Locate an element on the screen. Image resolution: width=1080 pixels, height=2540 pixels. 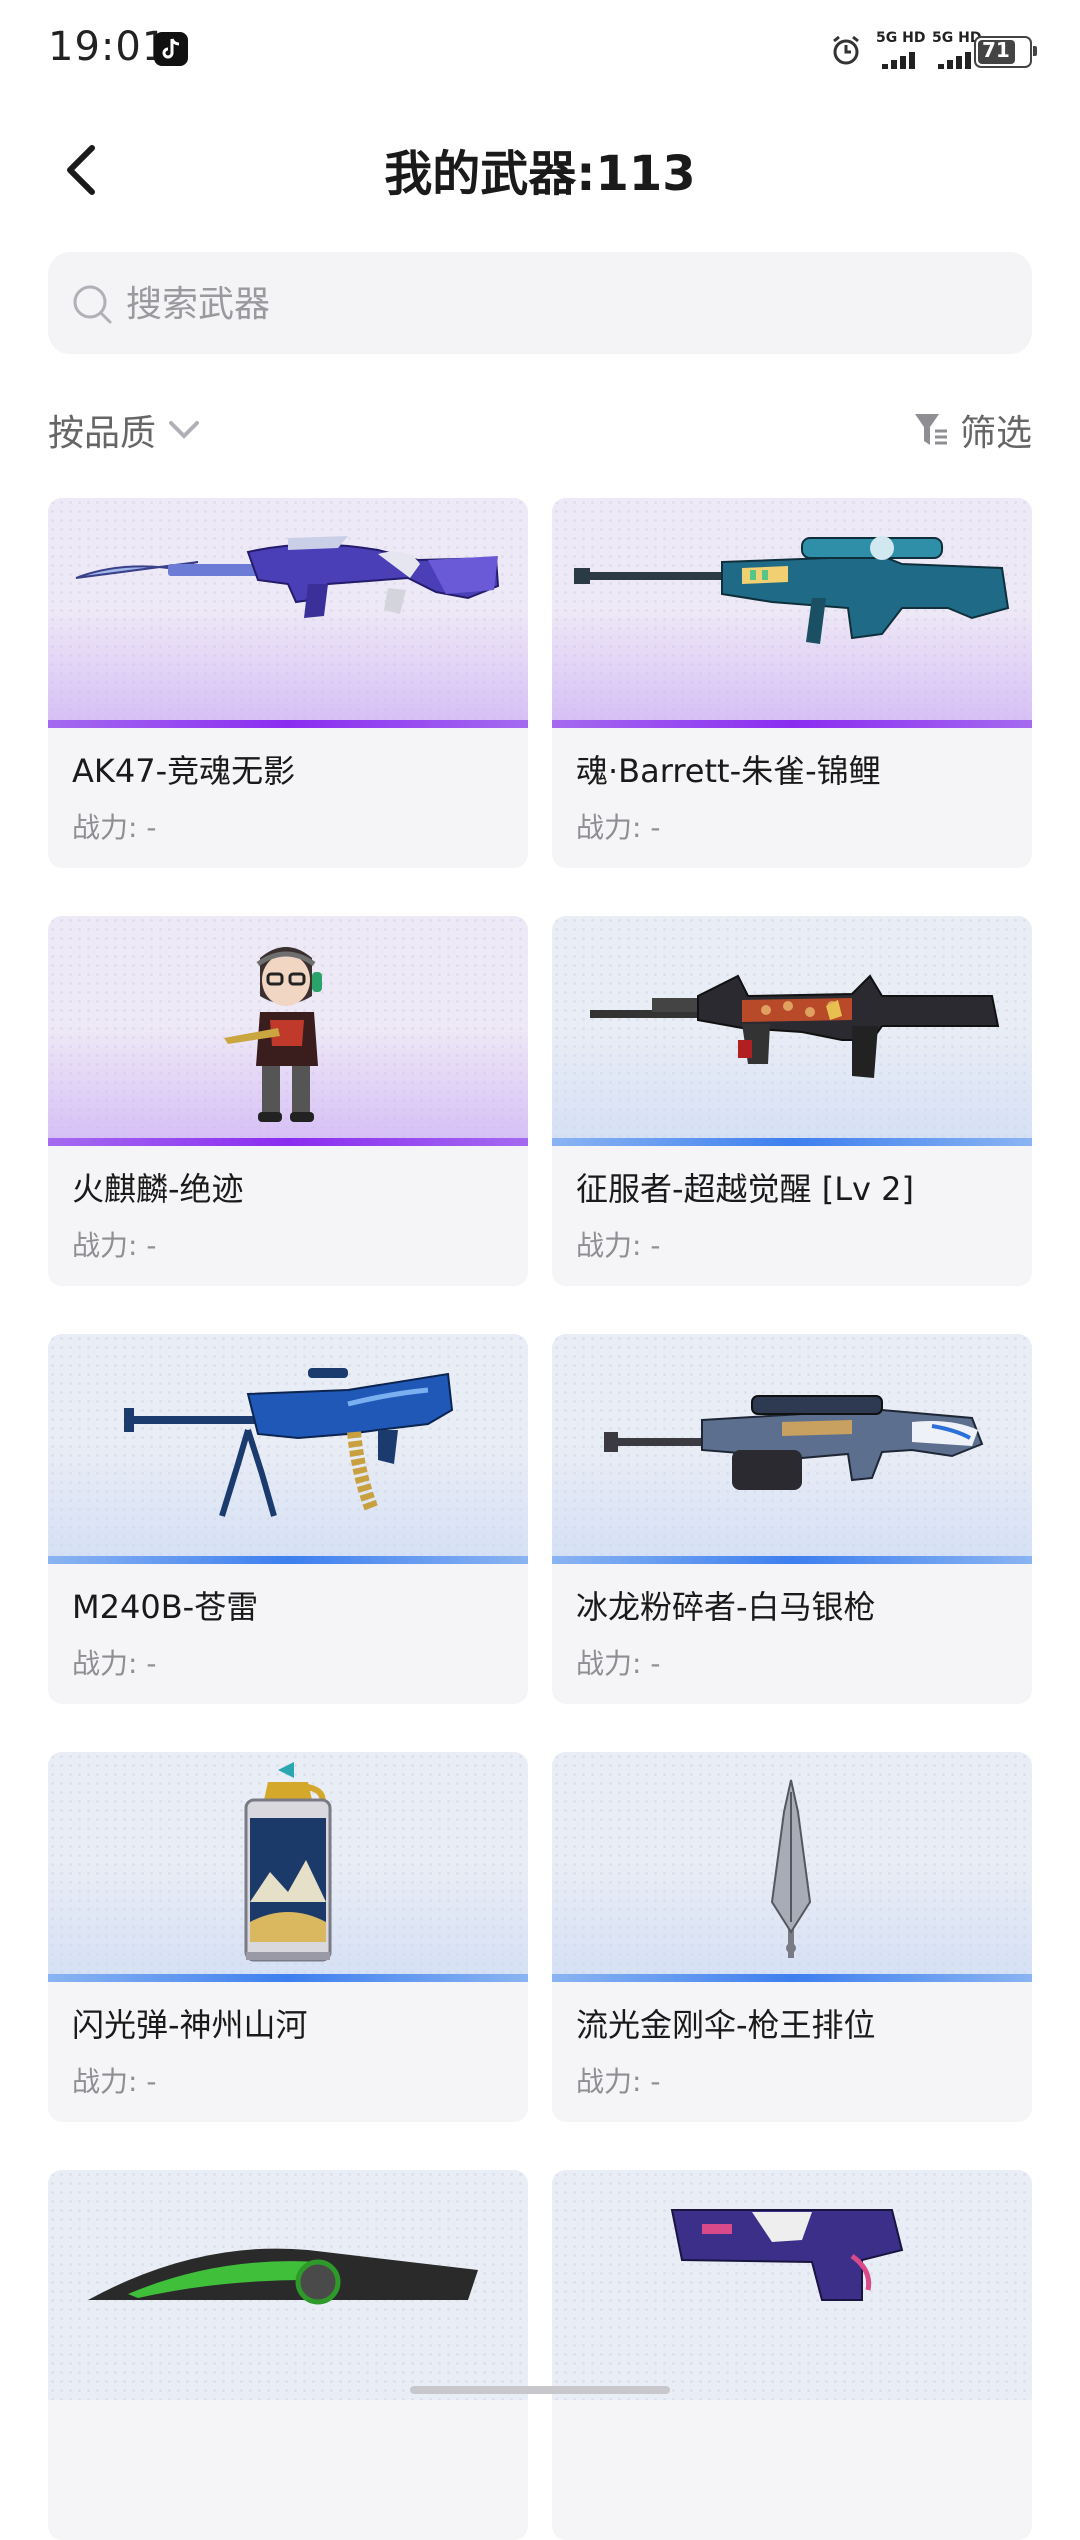
umbrella-weapon-image is located at coordinates (791, 1868).